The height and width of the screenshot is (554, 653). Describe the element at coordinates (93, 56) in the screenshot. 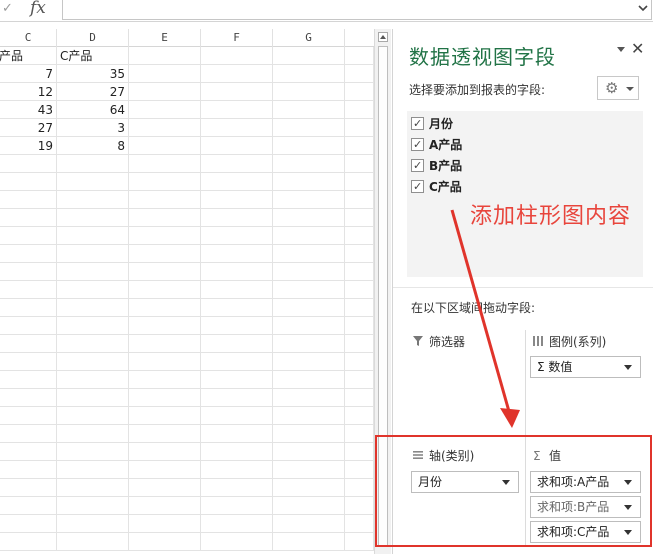

I see `cell: C产品` at that location.